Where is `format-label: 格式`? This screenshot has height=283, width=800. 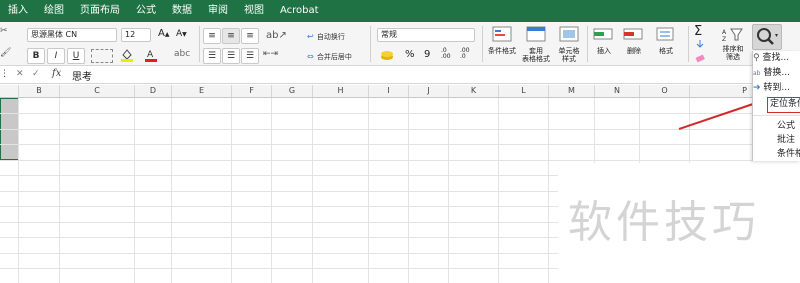
format-label: 格式 is located at coordinates (666, 51).